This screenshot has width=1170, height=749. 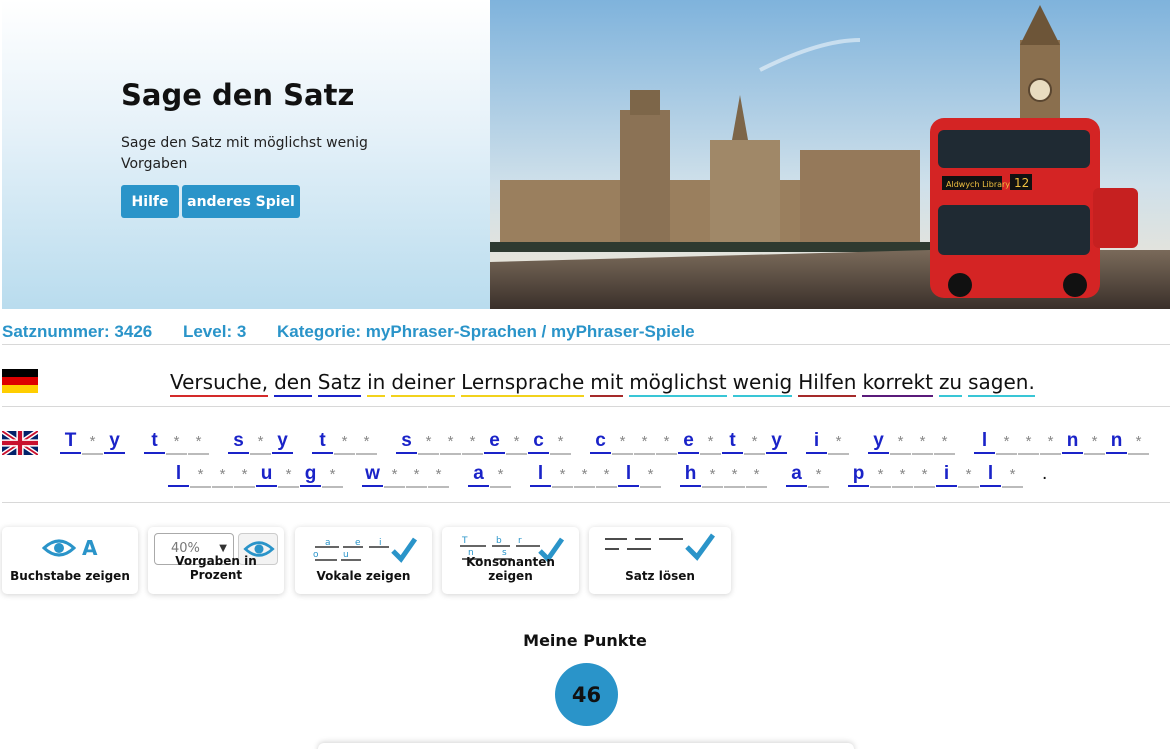 I want to click on german-word: Lernsprache, so click(x=523, y=383).